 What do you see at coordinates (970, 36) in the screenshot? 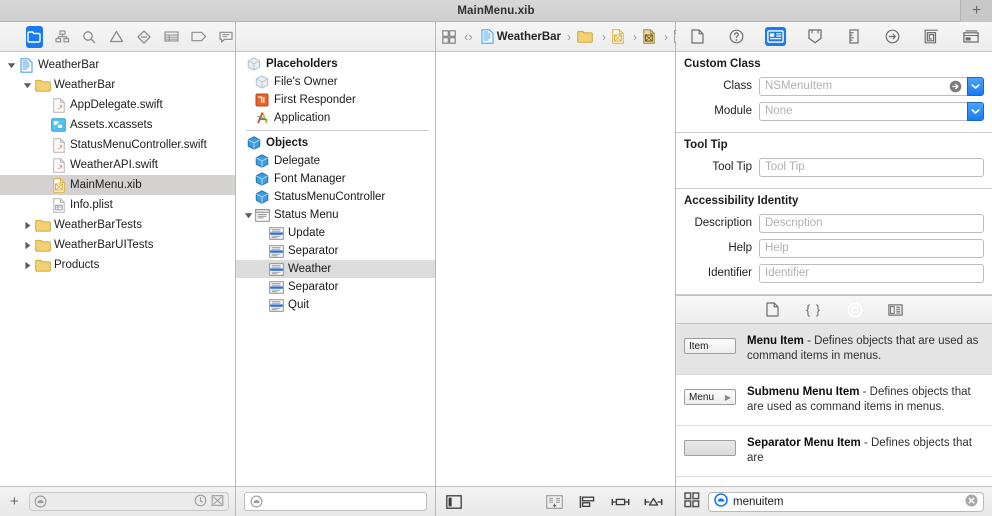
I see `view-effects-inspector-tab` at bounding box center [970, 36].